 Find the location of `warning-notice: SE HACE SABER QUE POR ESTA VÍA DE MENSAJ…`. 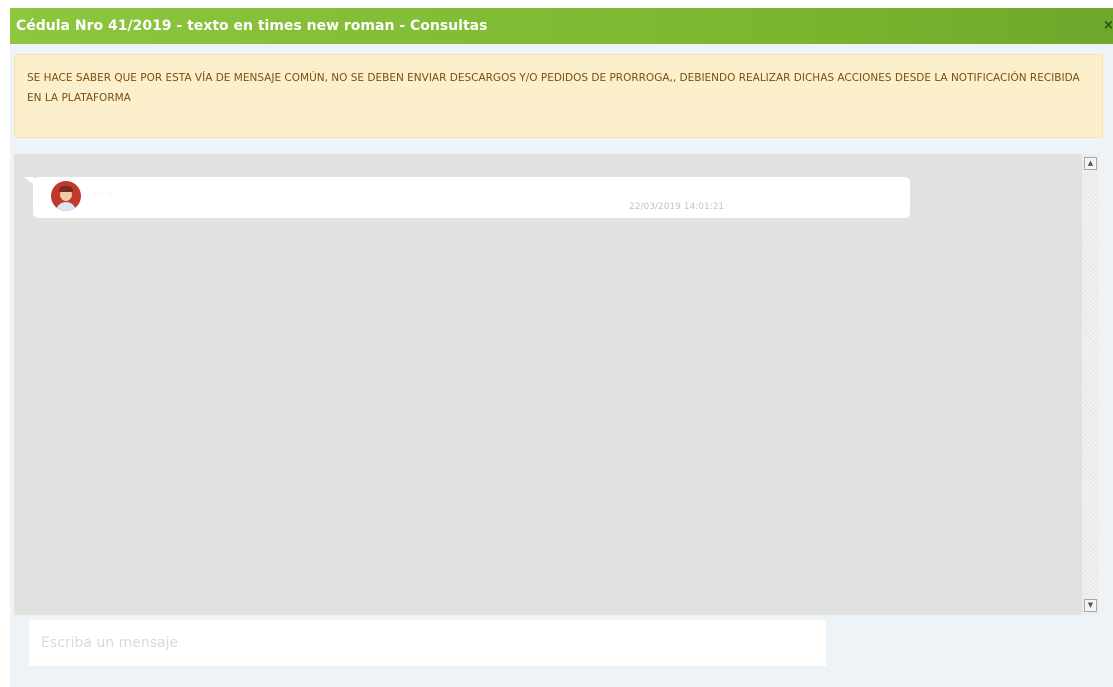

warning-notice: SE HACE SABER QUE POR ESTA VÍA DE MENSAJ… is located at coordinates (558, 96).